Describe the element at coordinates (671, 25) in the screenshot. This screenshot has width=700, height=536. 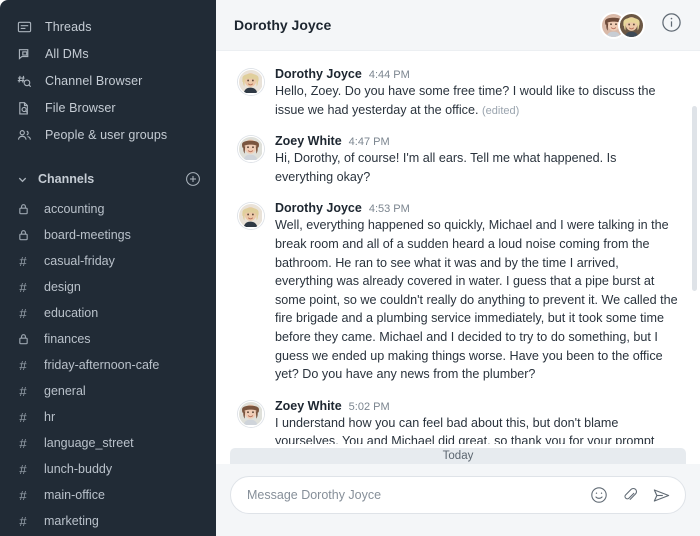
I see `info-icon` at that location.